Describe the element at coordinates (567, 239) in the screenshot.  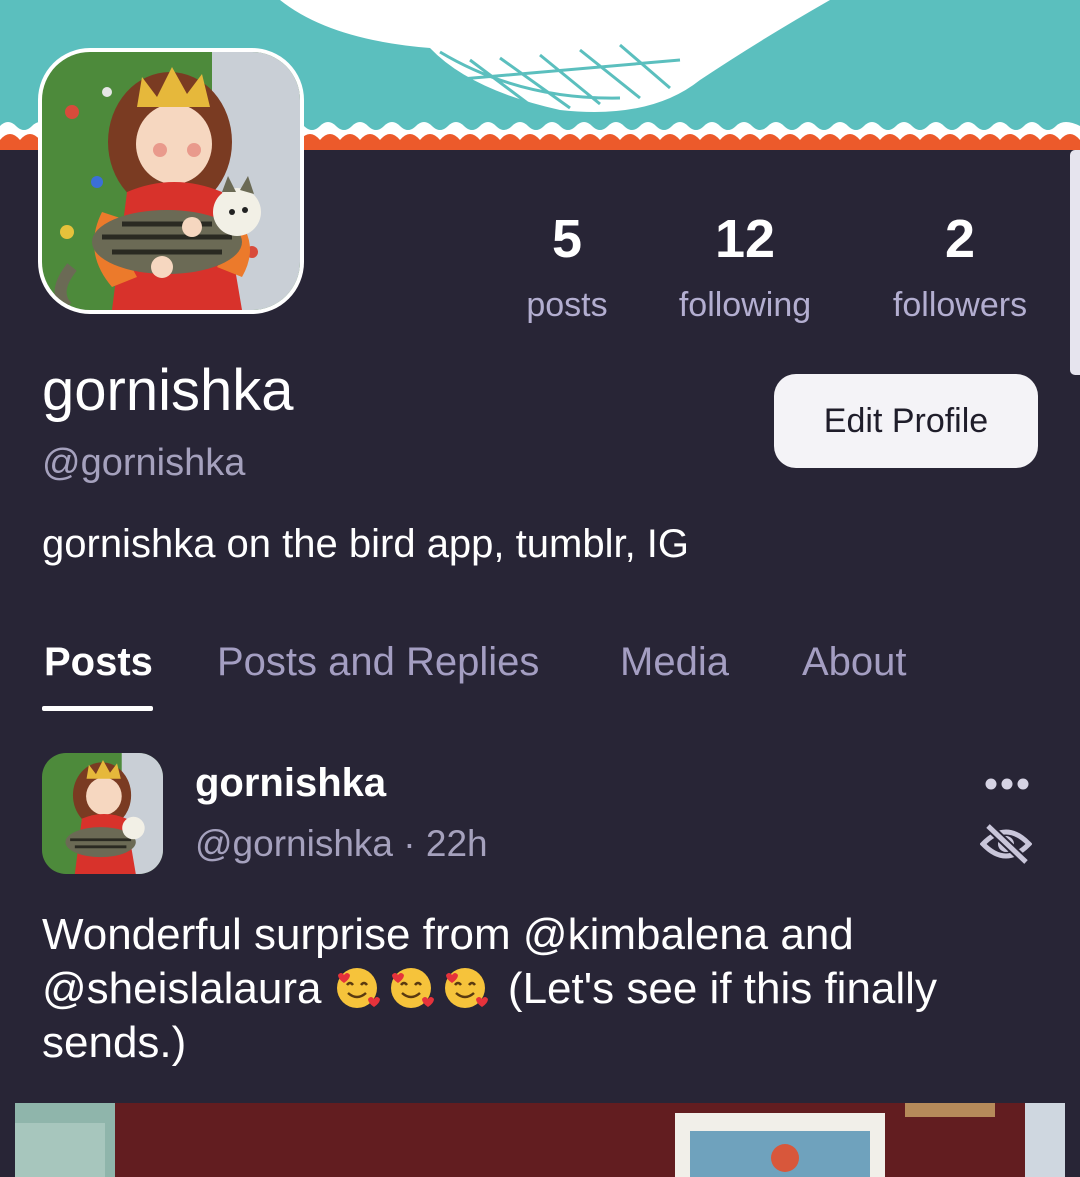
I see `posts-count: 5` at that location.